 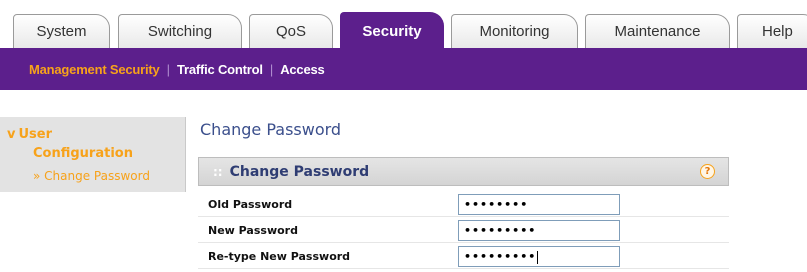 What do you see at coordinates (707, 171) in the screenshot?
I see `help-icon: ?` at bounding box center [707, 171].